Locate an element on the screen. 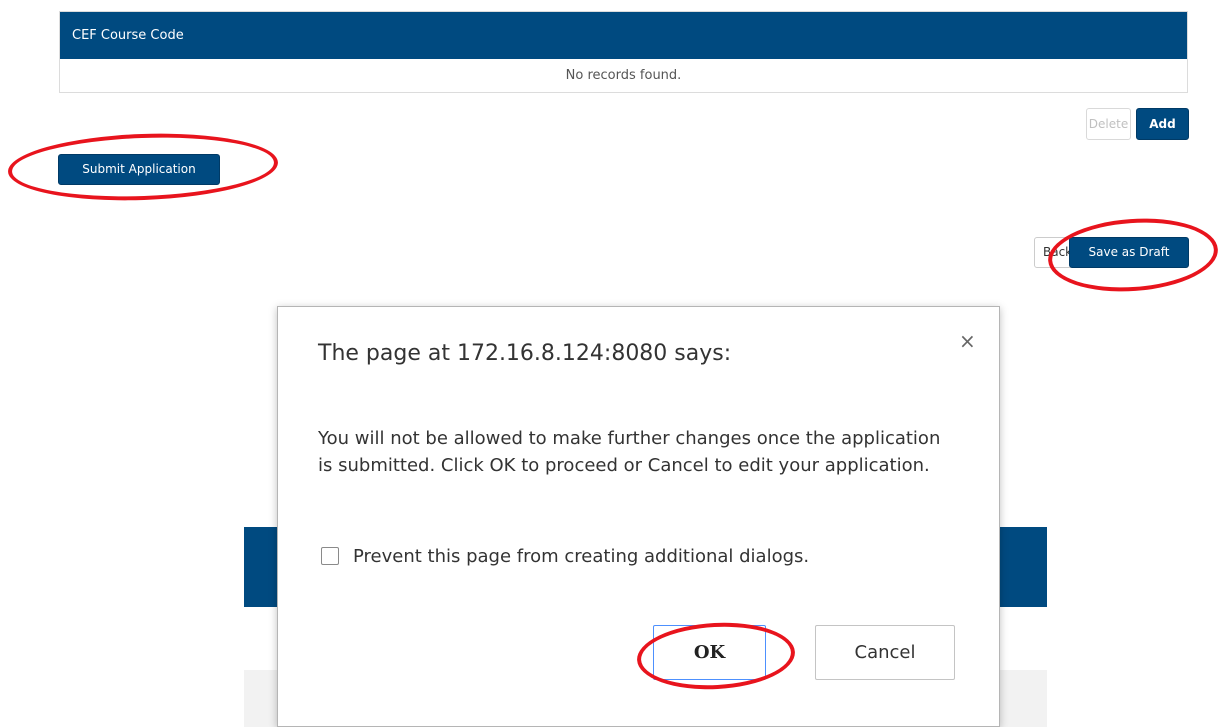 Image resolution: width=1224 pixels, height=727 pixels. save-as-draft-button: Save as Draft is located at coordinates (1129, 252).